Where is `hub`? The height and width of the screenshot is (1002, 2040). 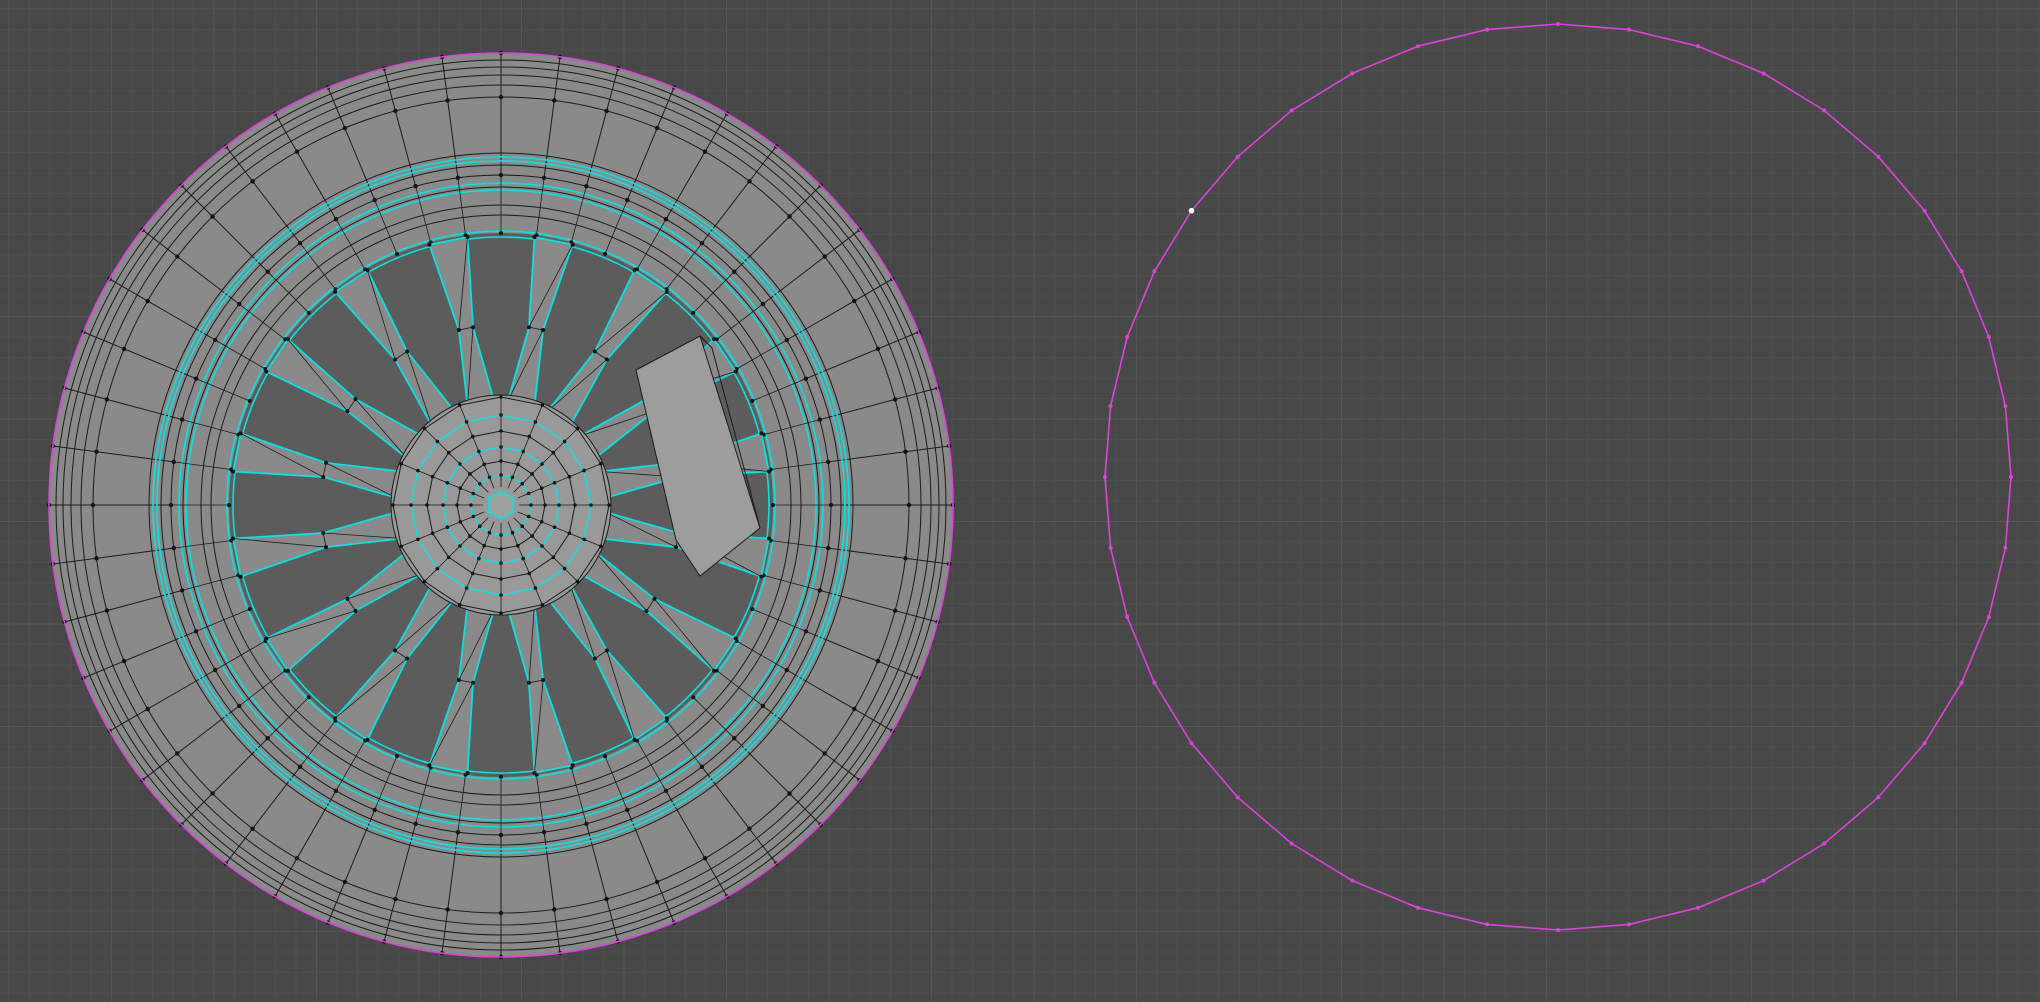 hub is located at coordinates (501, 505).